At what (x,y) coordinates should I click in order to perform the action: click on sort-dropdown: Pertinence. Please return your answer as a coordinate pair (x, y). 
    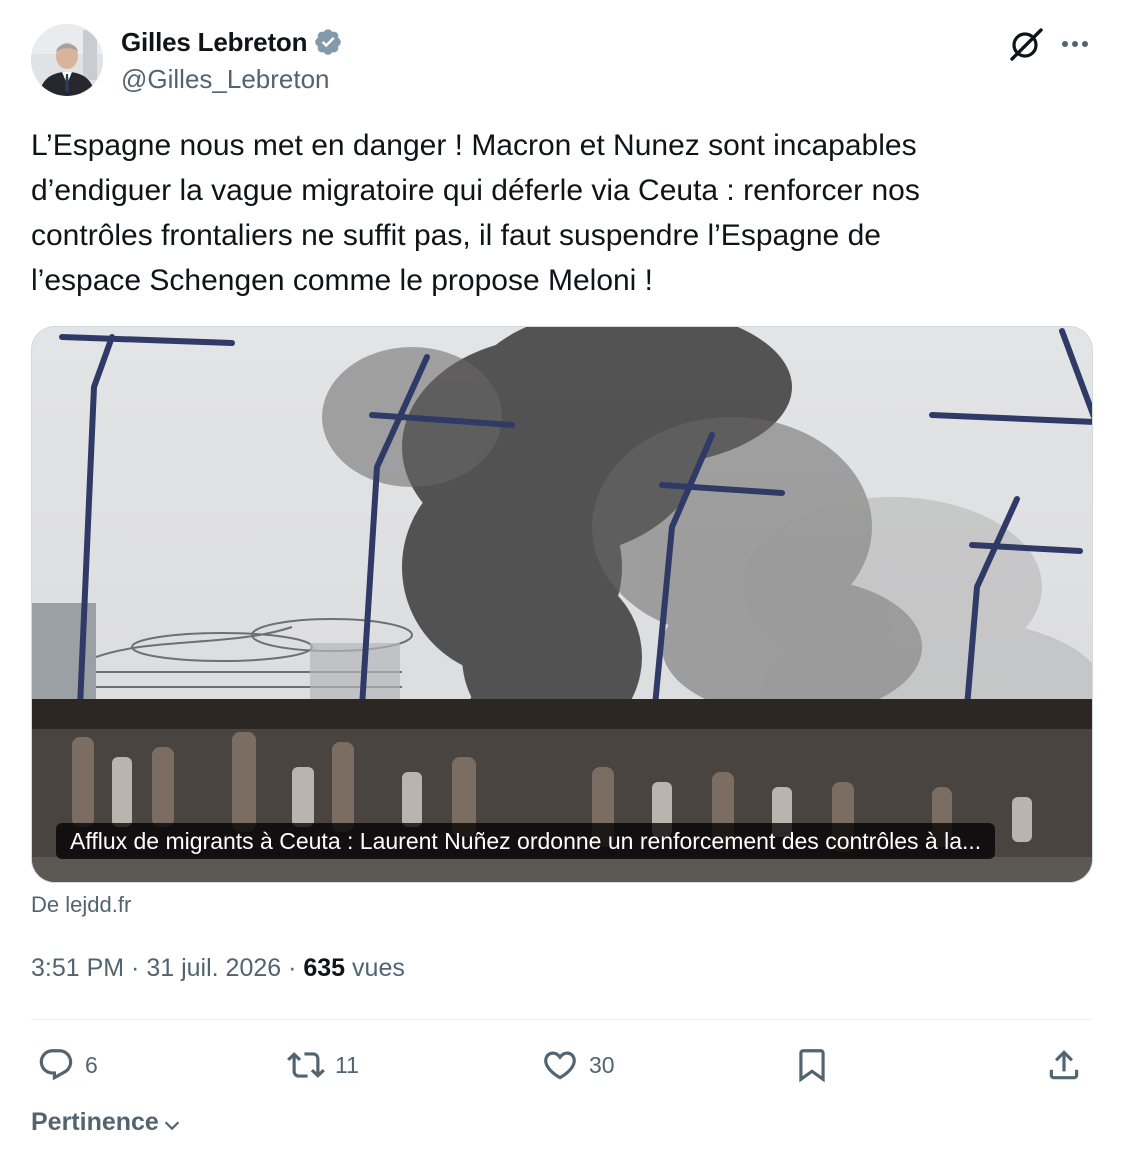
    Looking at the image, I should click on (107, 1122).